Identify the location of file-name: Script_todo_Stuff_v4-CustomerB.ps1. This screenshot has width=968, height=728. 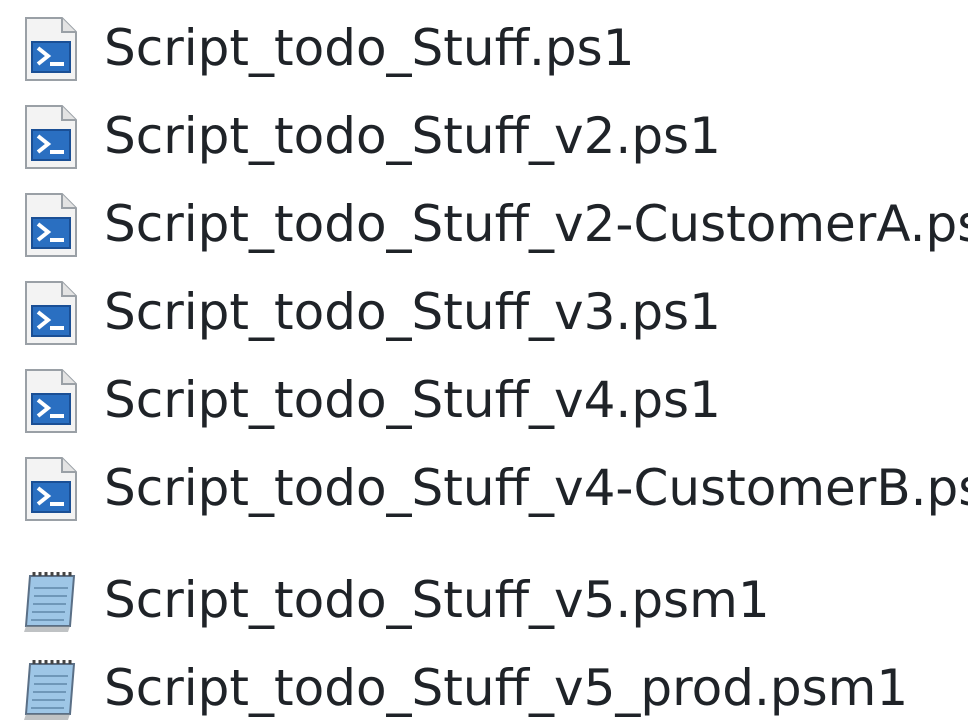
(536, 488).